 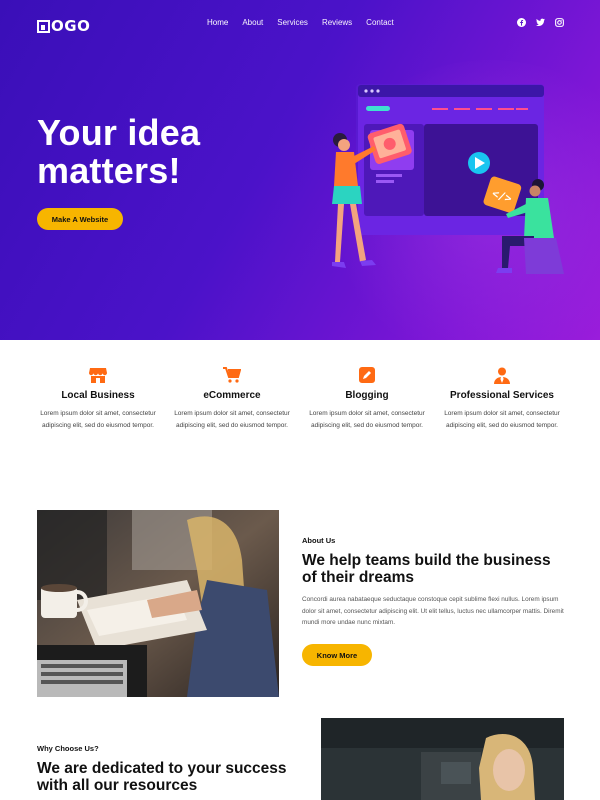 What do you see at coordinates (502, 375) in the screenshot?
I see `person-tie-icon` at bounding box center [502, 375].